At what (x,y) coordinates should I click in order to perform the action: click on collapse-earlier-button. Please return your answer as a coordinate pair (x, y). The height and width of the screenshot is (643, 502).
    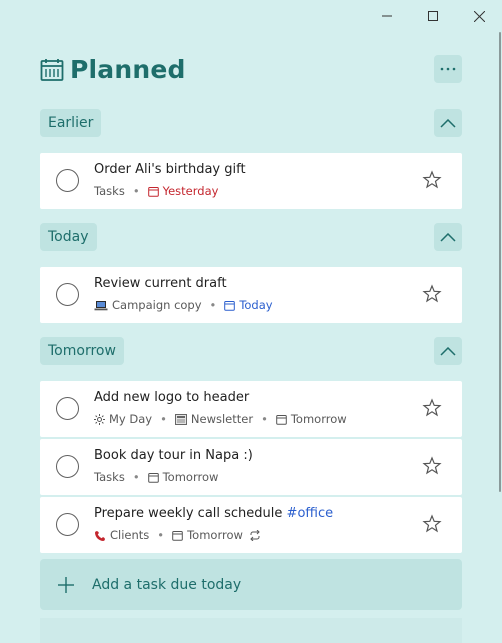
    Looking at the image, I should click on (448, 123).